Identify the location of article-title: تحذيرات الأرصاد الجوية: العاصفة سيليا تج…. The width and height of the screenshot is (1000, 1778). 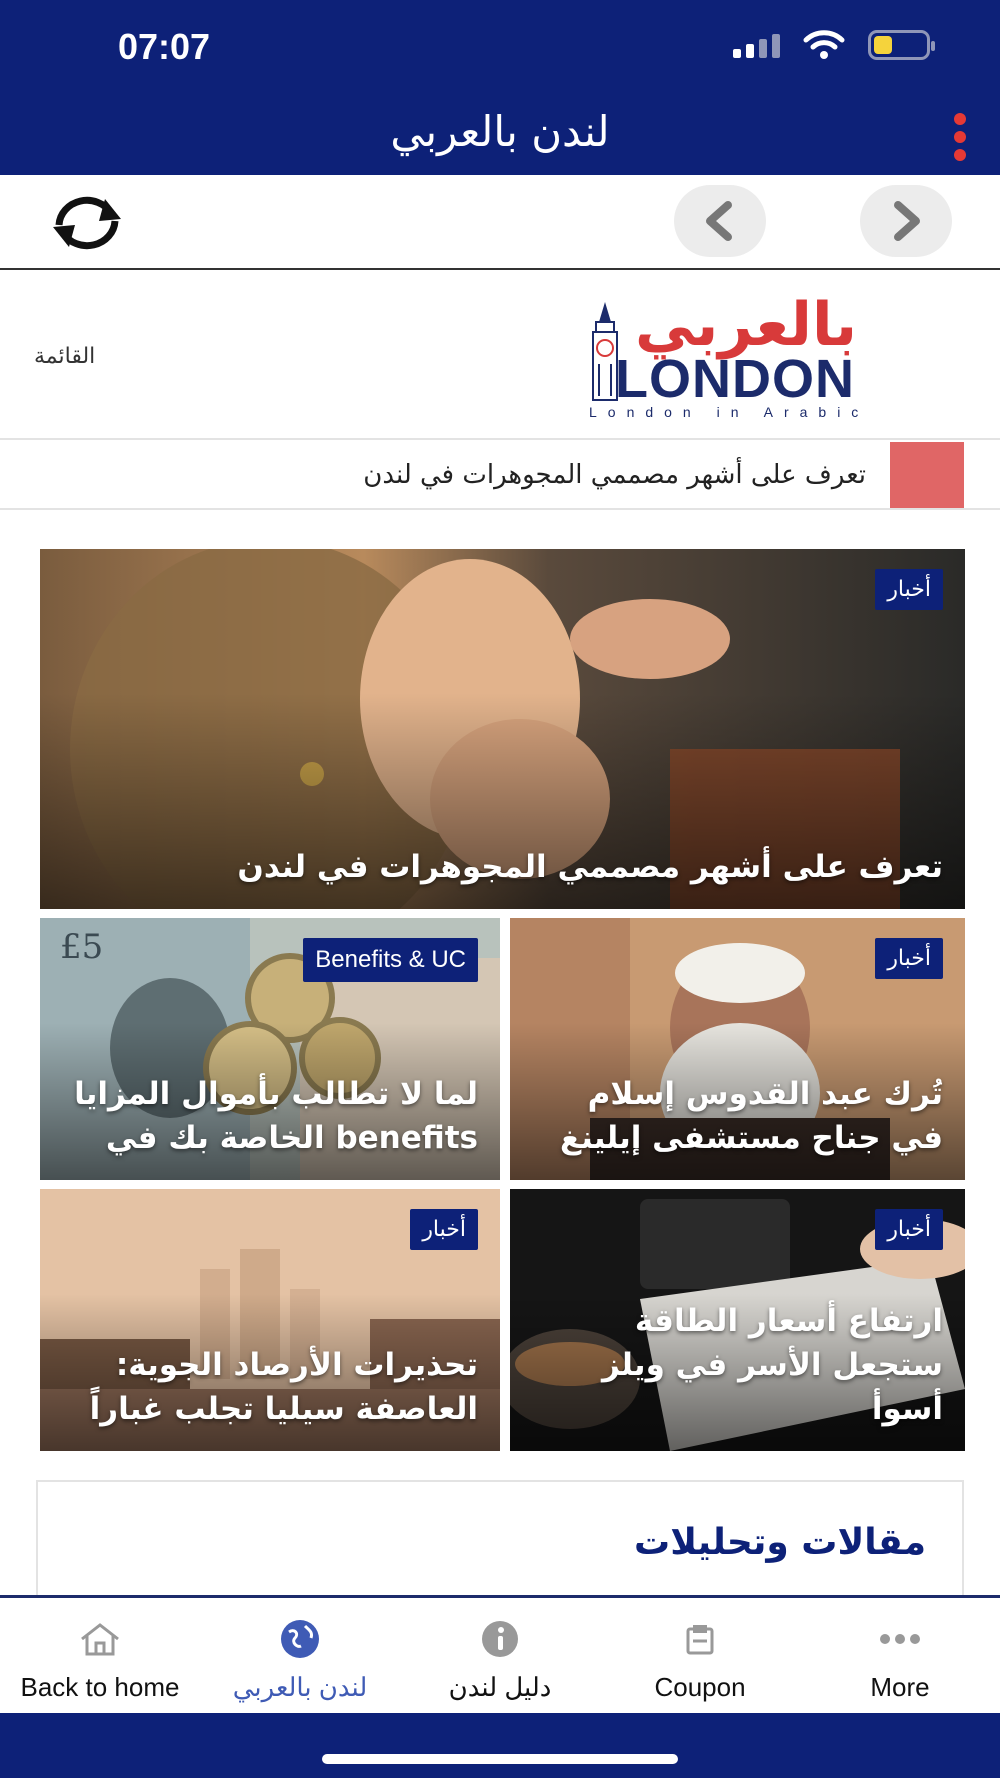
(269, 1387).